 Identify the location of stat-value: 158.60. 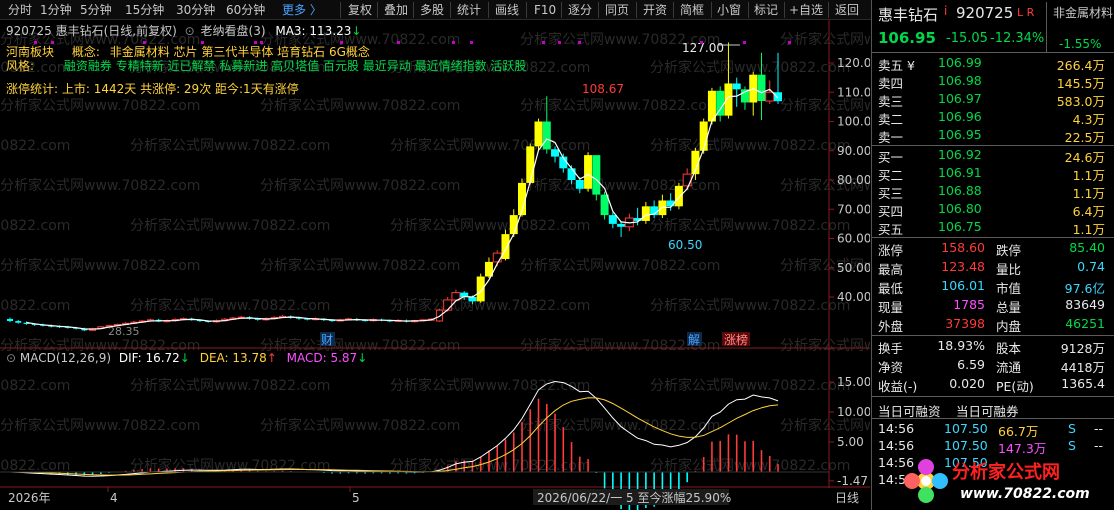
(963, 247).